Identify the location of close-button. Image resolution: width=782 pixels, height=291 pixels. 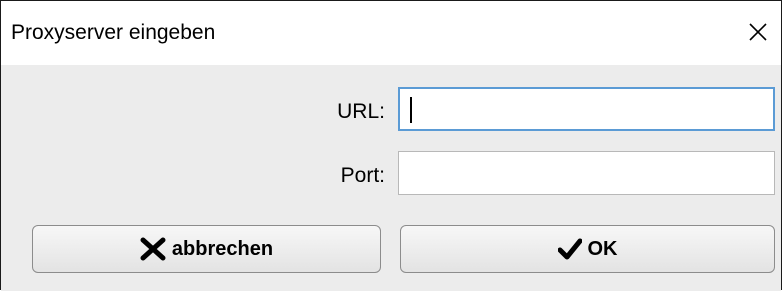
(758, 33).